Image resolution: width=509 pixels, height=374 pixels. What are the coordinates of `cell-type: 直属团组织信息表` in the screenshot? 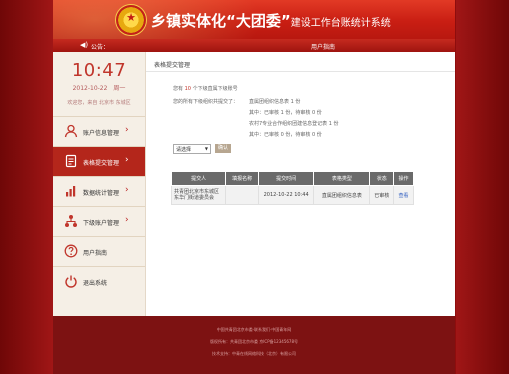 It's located at (342, 195).